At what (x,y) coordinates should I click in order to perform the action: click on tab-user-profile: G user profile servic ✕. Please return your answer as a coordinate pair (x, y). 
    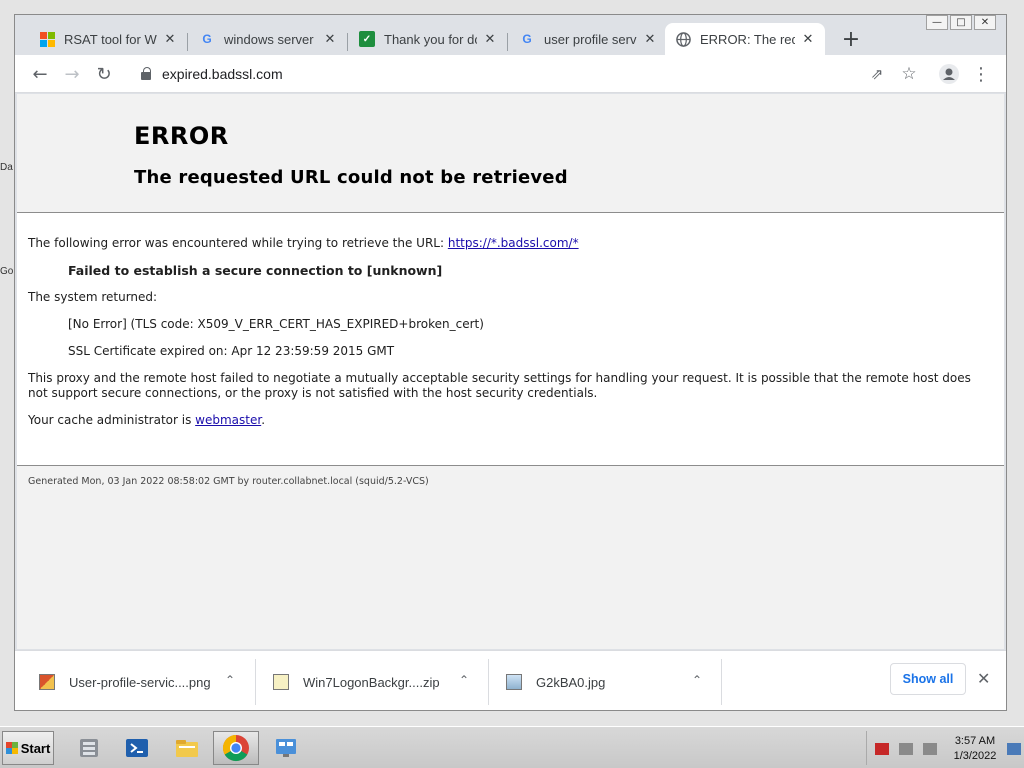
    Looking at the image, I should click on (588, 39).